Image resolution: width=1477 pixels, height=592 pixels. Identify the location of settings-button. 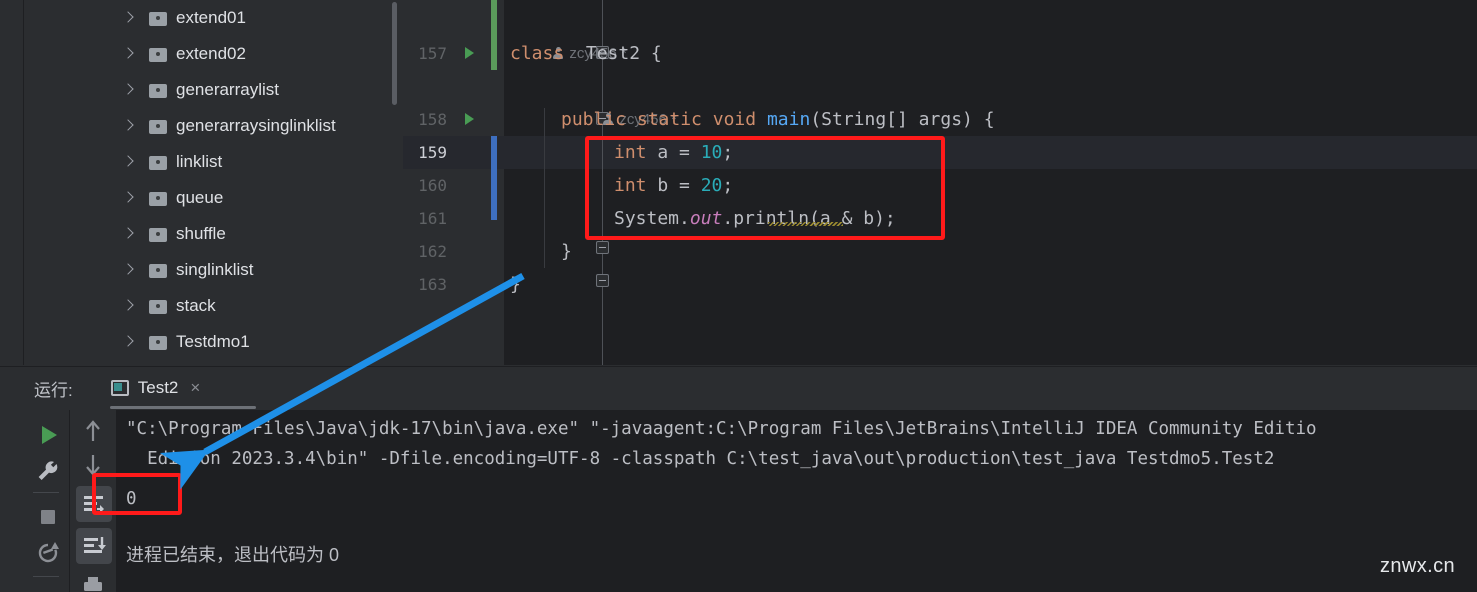
(48, 471).